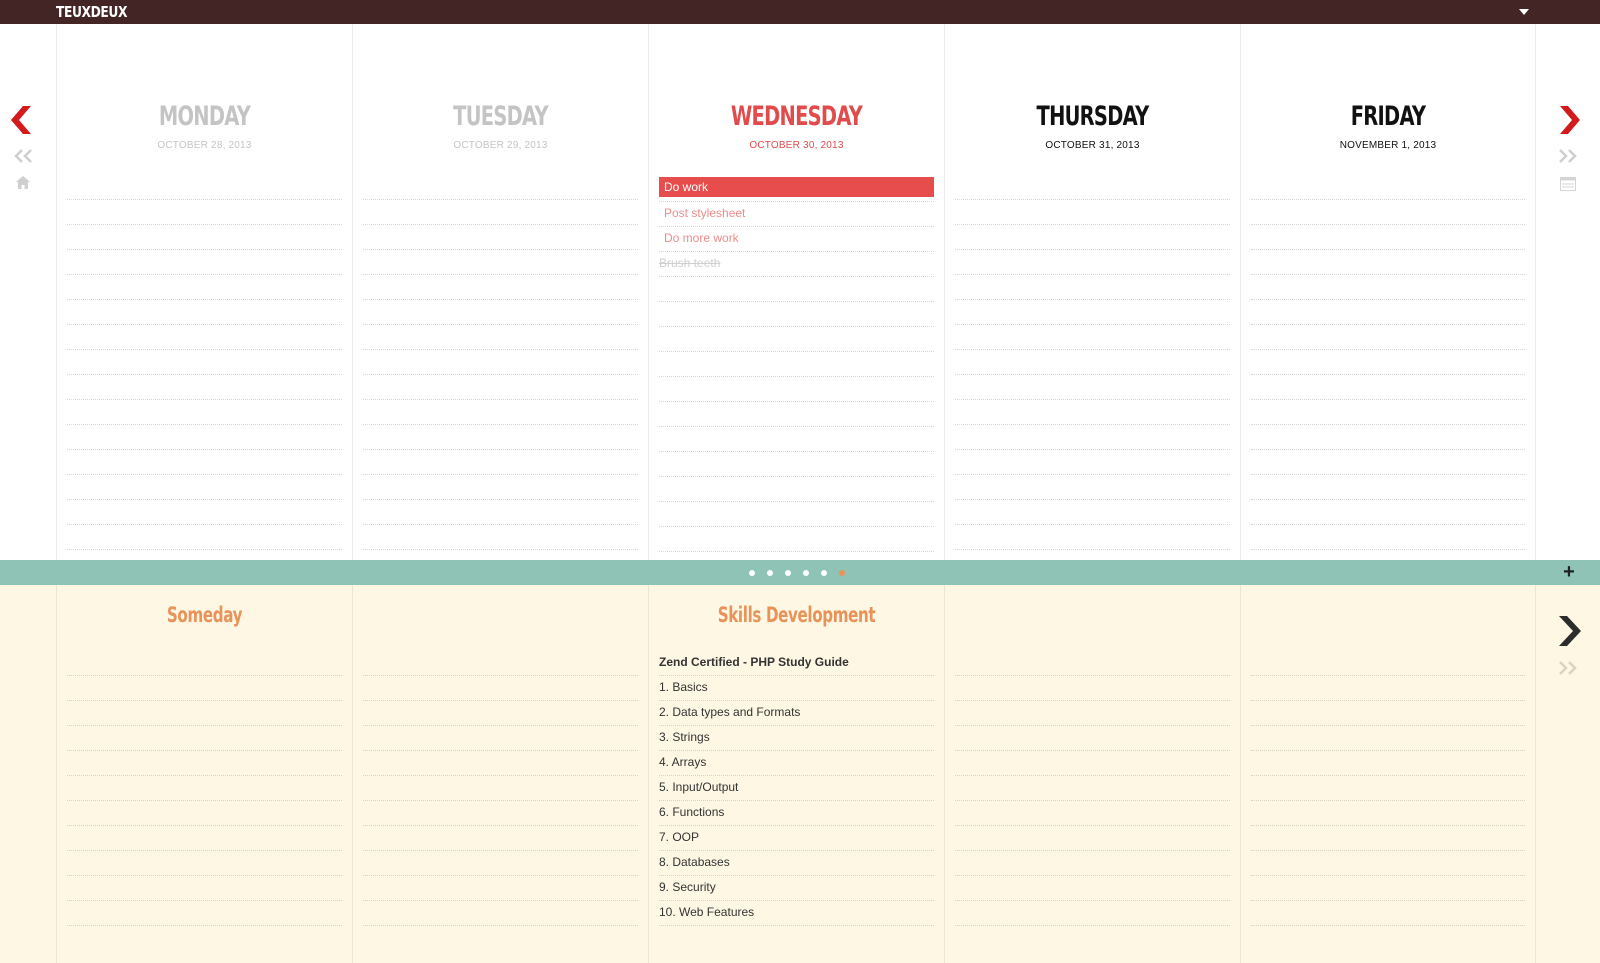  I want to click on list-item: 2. Data types and Formats, so click(796, 712).